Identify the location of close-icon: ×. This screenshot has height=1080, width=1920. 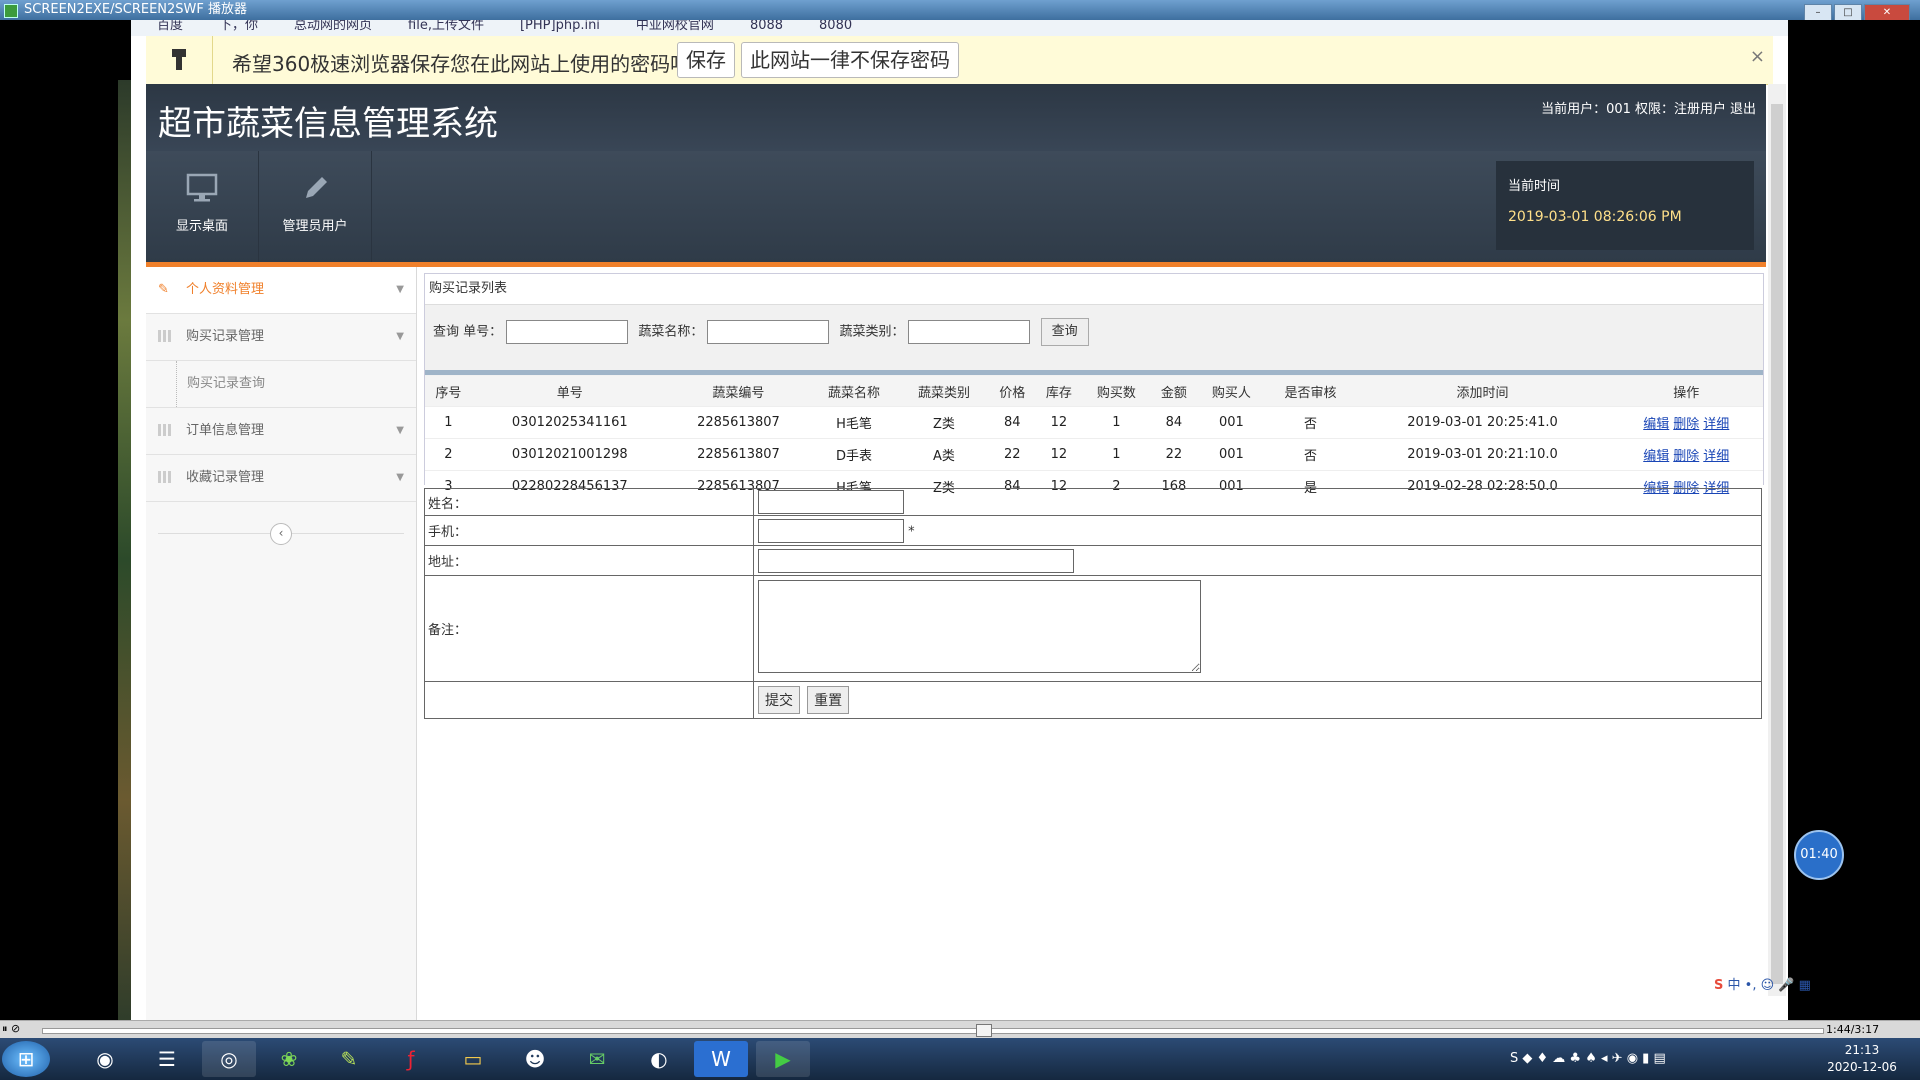
(1757, 56).